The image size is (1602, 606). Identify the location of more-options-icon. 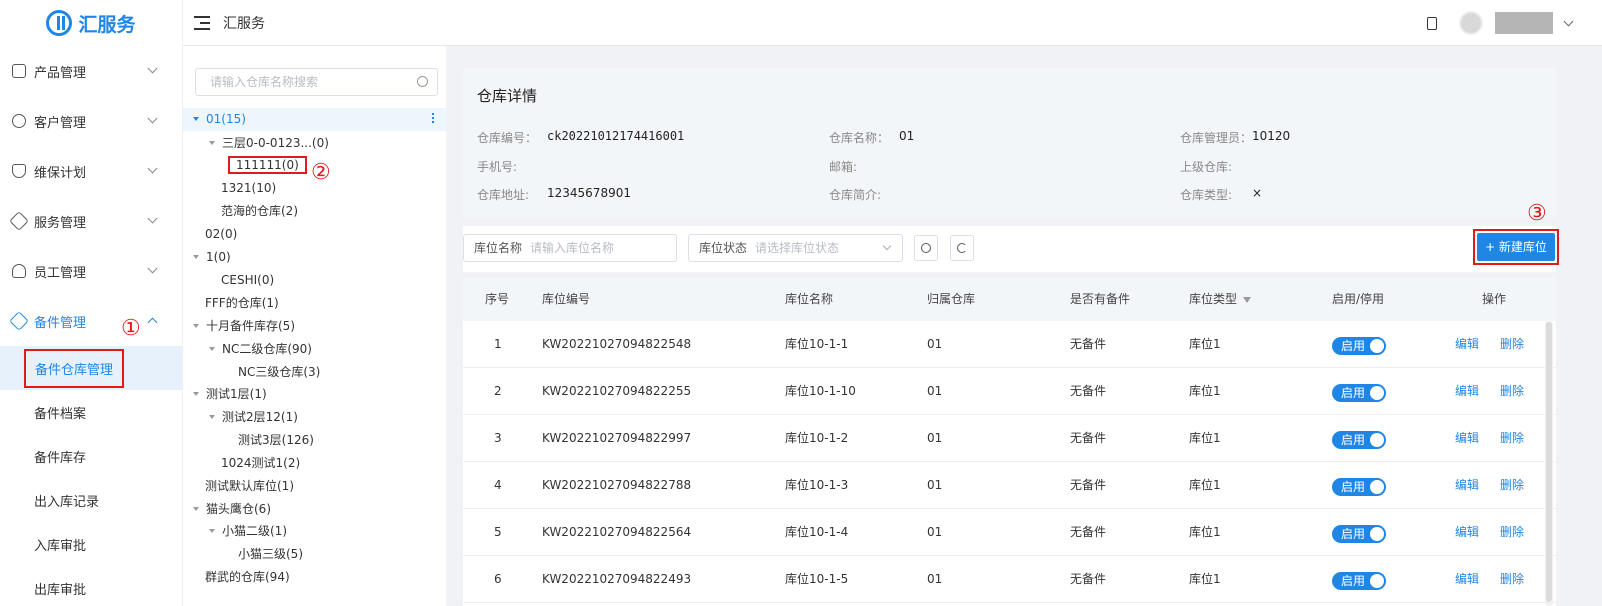
(433, 118).